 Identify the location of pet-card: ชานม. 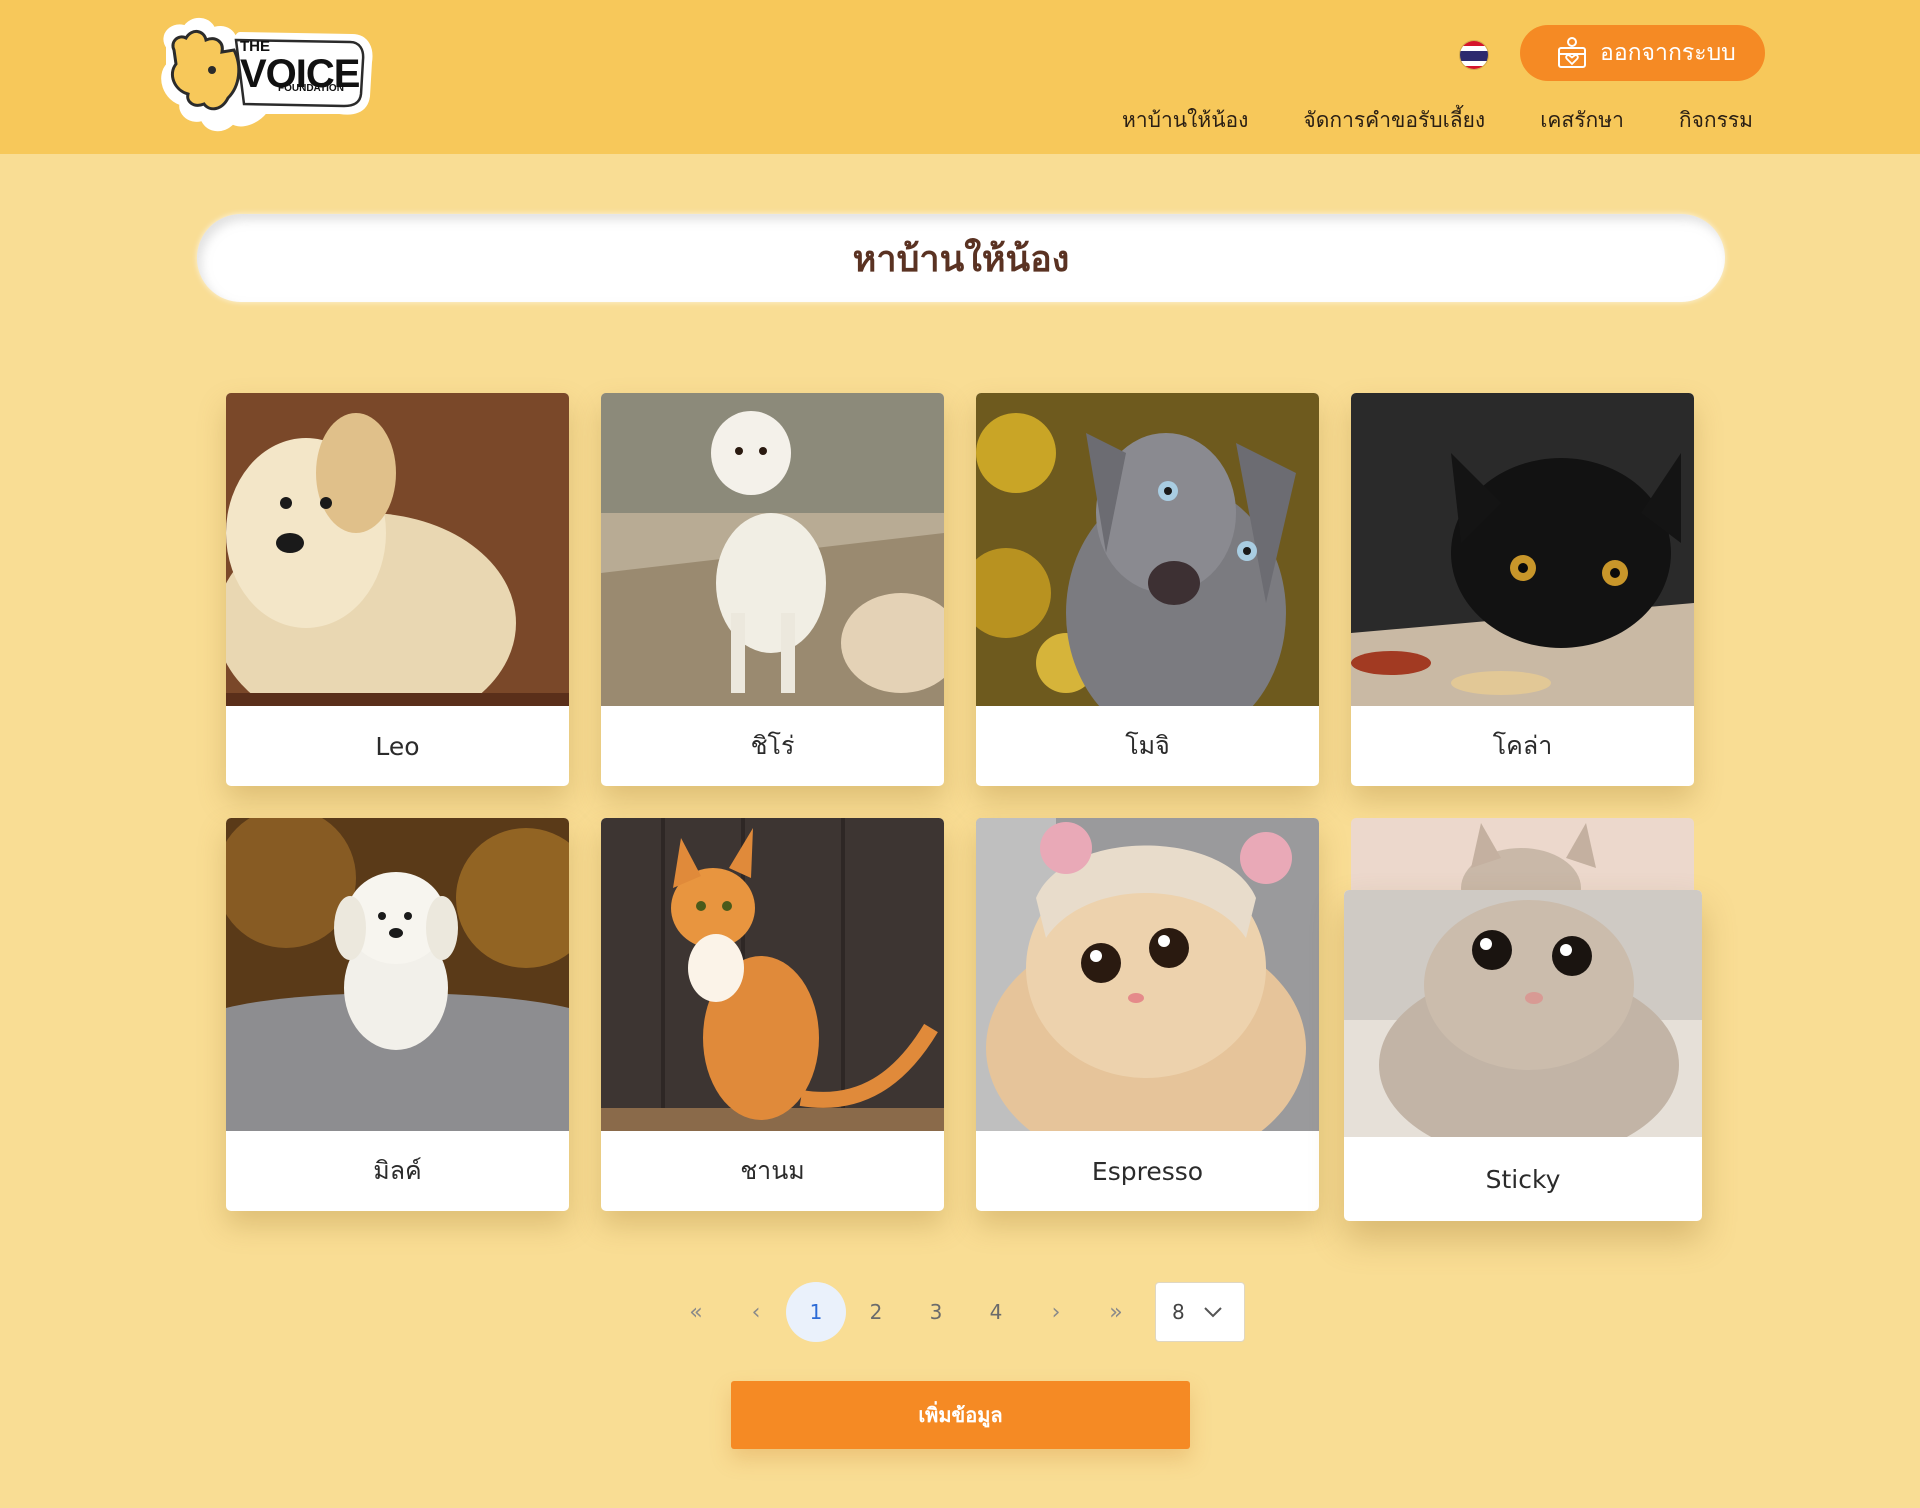
(772, 1014).